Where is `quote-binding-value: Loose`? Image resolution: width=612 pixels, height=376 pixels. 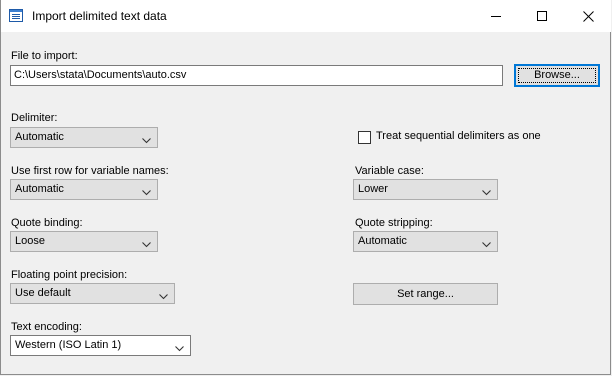
quote-binding-value: Loose is located at coordinates (30, 241).